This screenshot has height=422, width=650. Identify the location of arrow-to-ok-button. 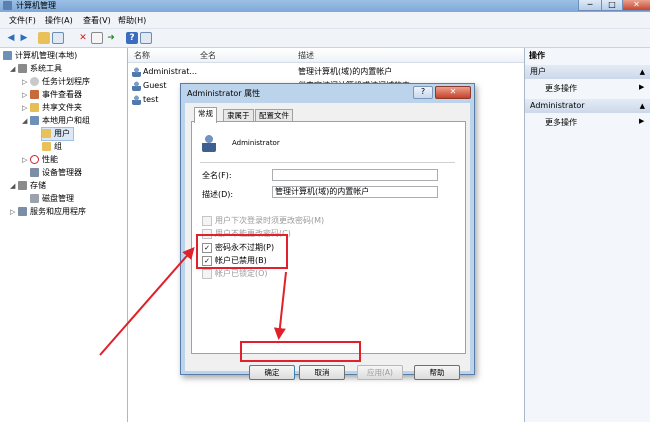
(280, 305).